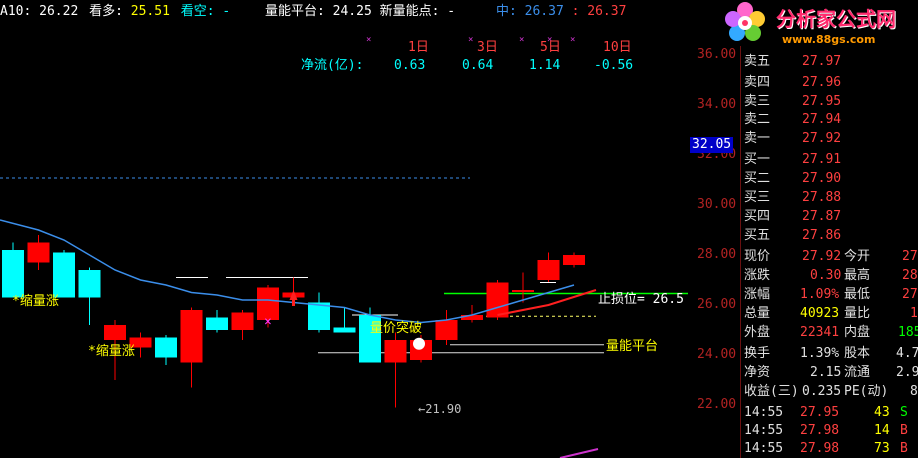 This screenshot has height=458, width=918. What do you see at coordinates (857, 353) in the screenshot?
I see `stat-label: 股本` at bounding box center [857, 353].